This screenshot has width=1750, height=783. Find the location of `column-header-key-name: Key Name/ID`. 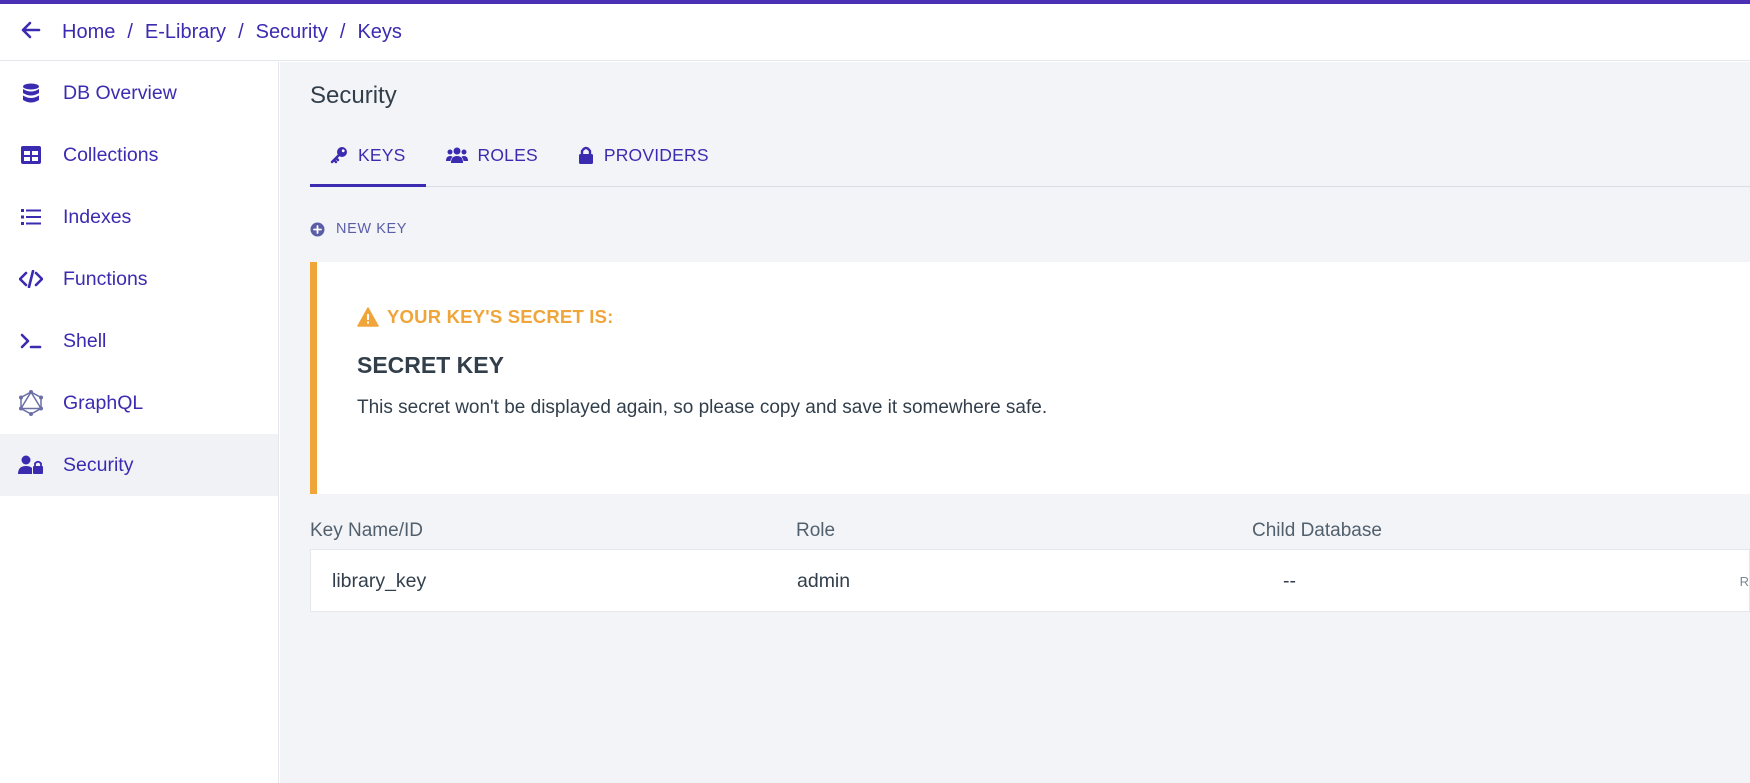

column-header-key-name: Key Name/ID is located at coordinates (366, 530).